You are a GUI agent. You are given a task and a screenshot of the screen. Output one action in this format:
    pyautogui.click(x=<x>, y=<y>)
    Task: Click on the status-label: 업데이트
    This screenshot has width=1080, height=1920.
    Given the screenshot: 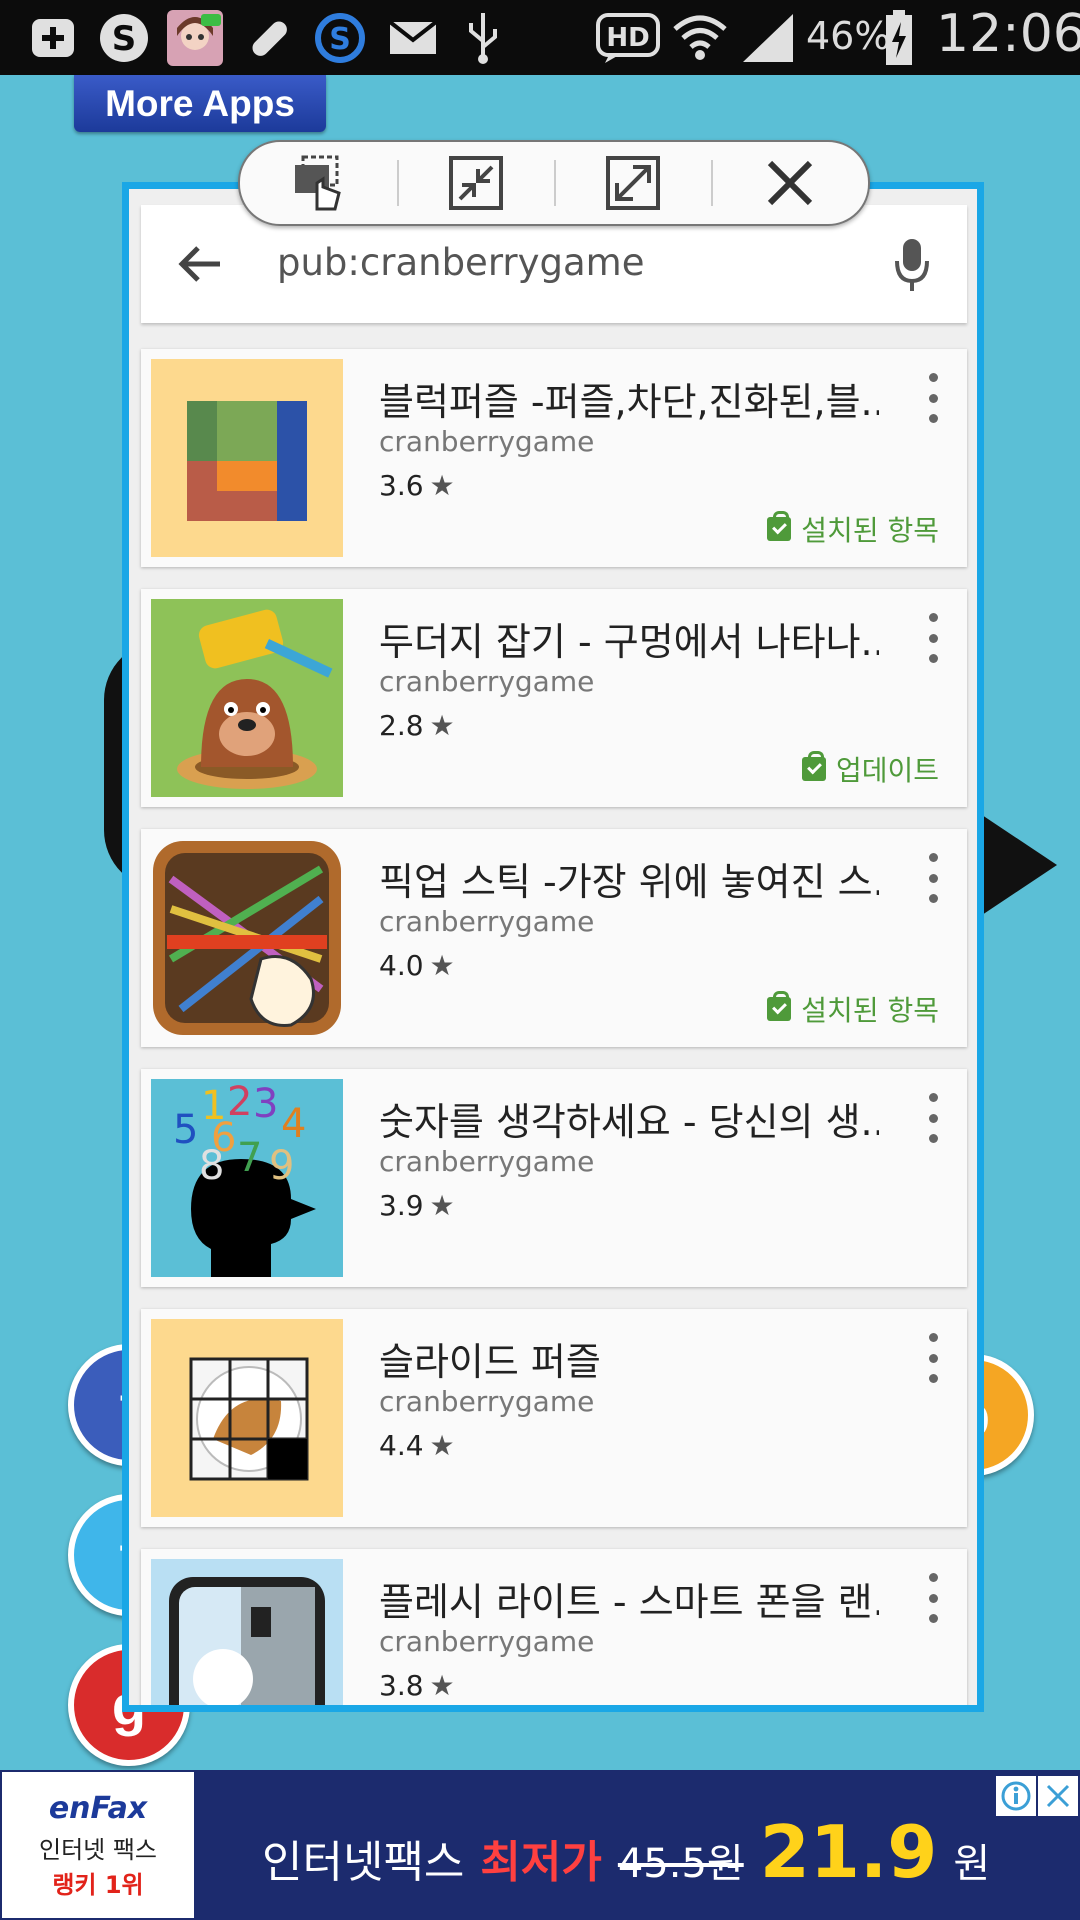 What is the action you would take?
    pyautogui.click(x=887, y=770)
    